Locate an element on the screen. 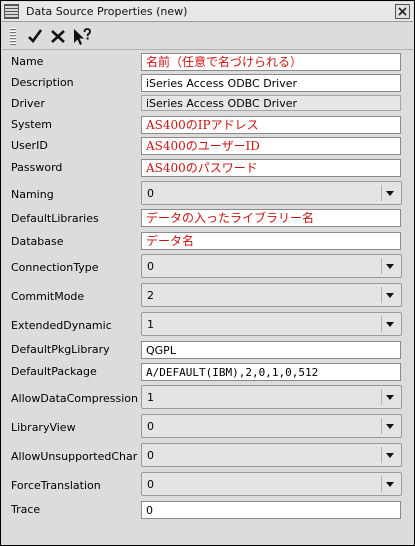 This screenshot has height=546, width=415. cancel-button is located at coordinates (58, 36).